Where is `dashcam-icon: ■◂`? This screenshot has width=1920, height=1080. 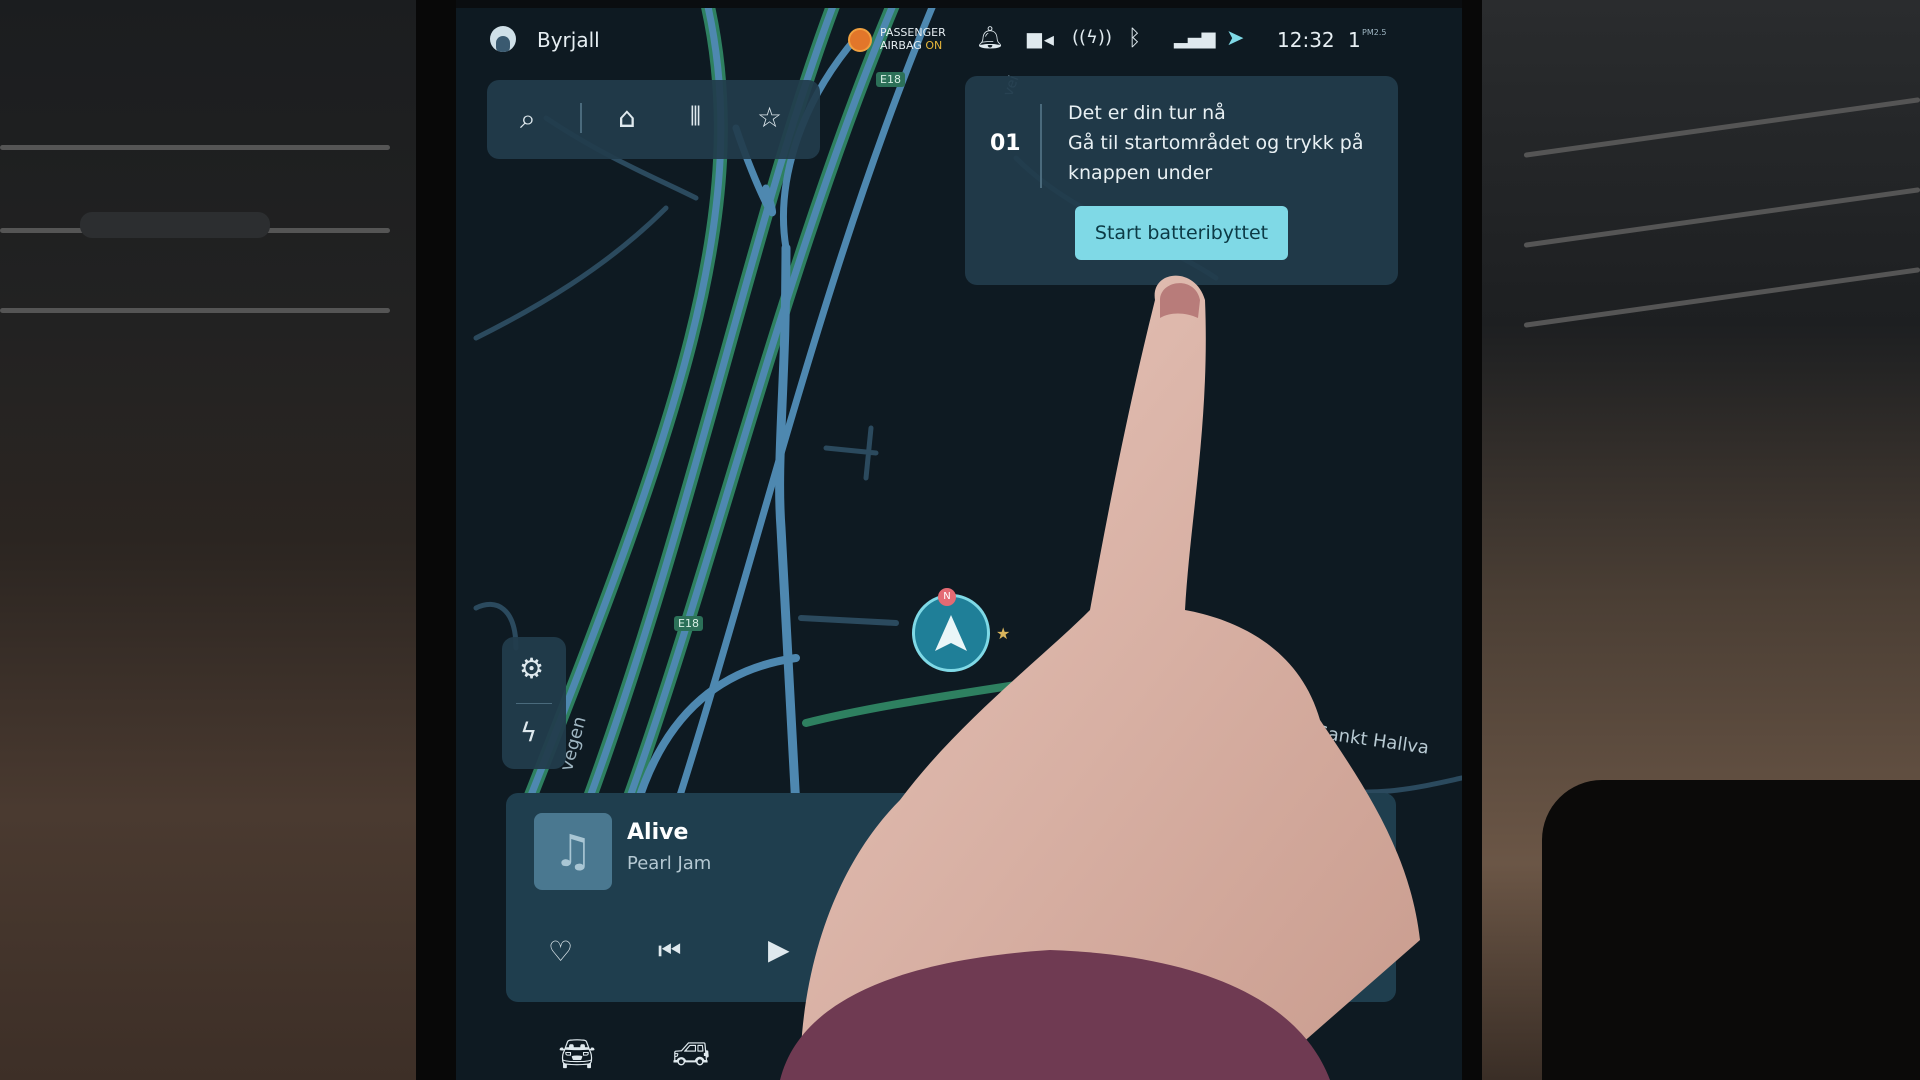
dashcam-icon: ■◂ is located at coordinates (1039, 39).